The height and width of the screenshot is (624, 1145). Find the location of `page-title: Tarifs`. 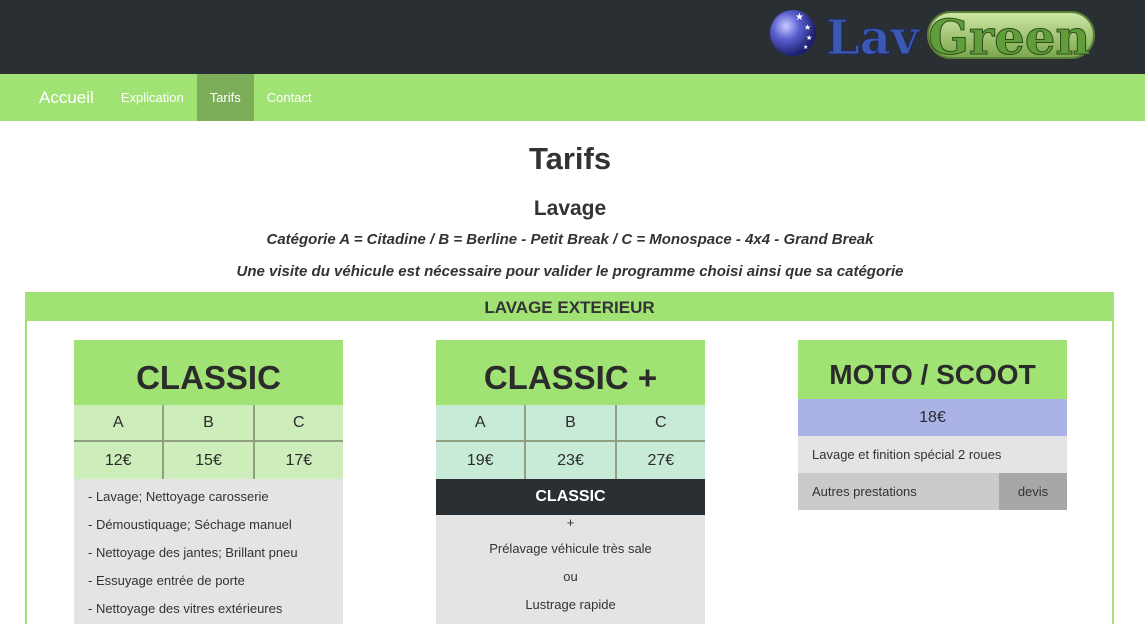

page-title: Tarifs is located at coordinates (570, 158).